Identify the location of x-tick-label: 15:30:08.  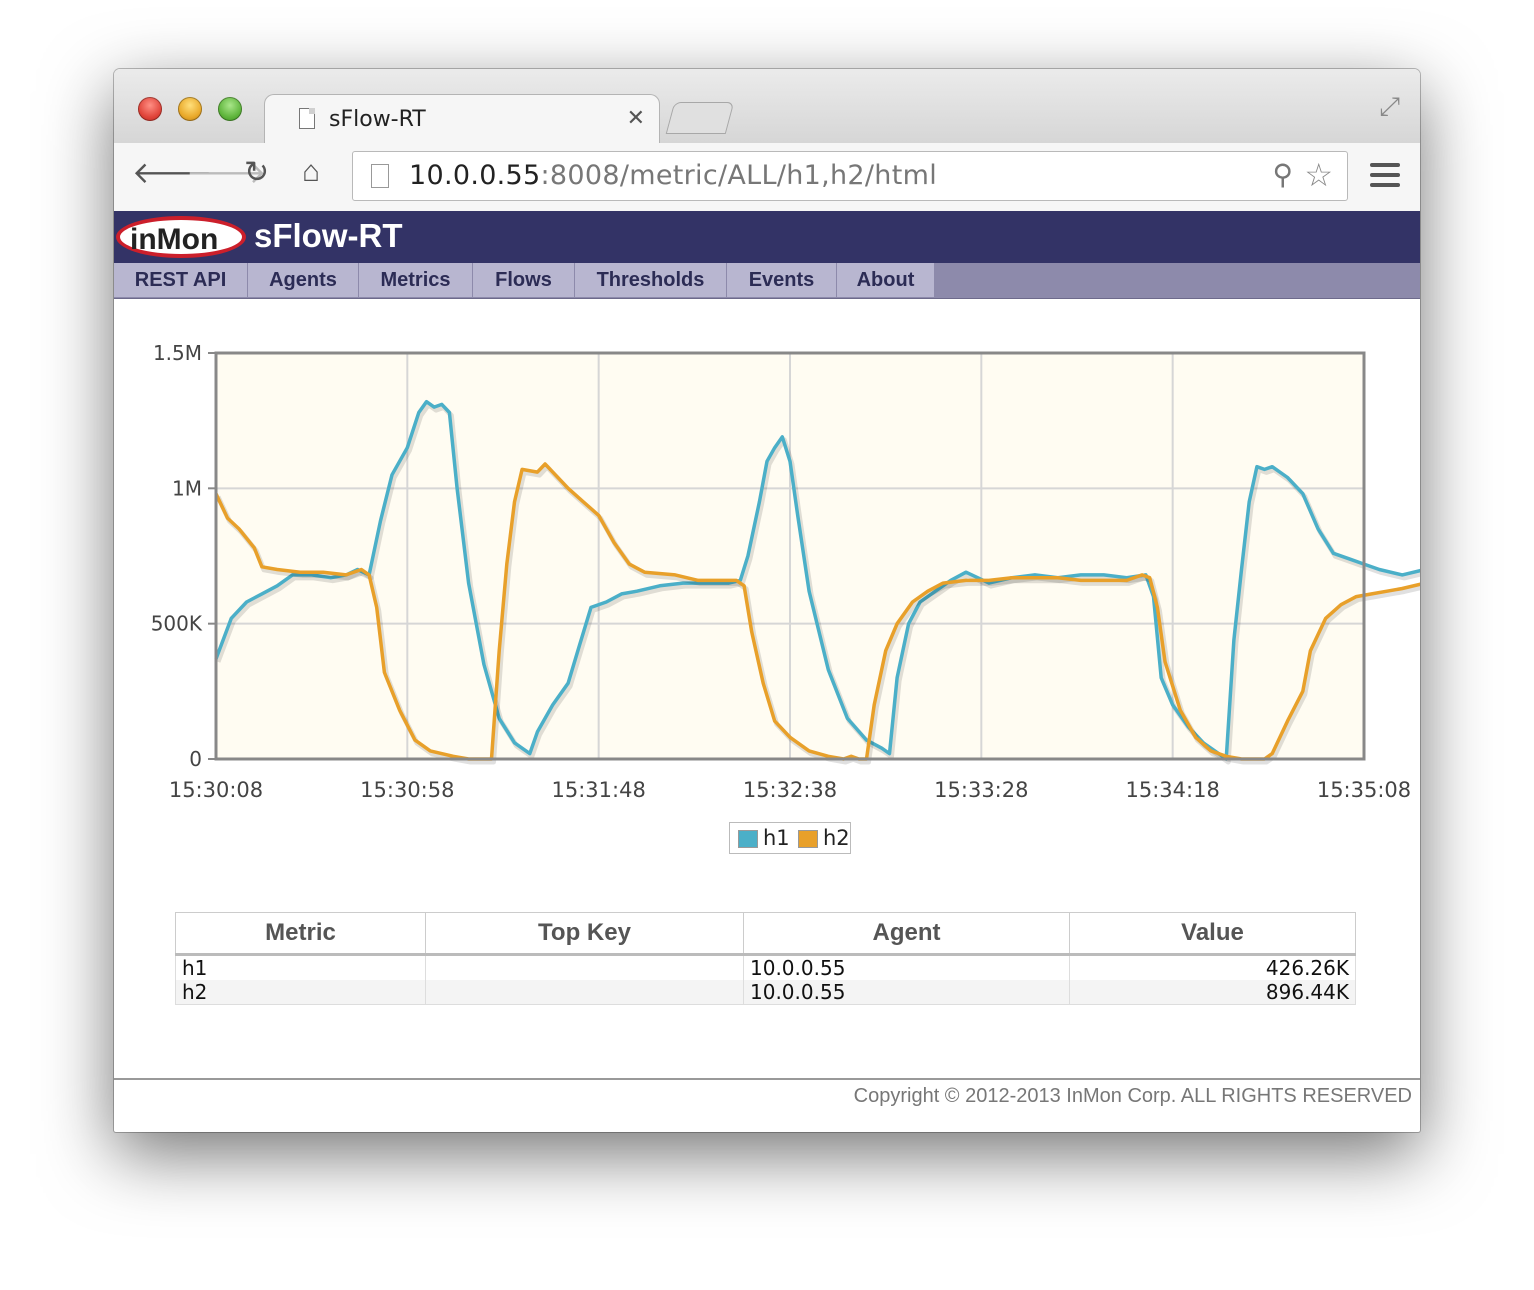
(216, 790).